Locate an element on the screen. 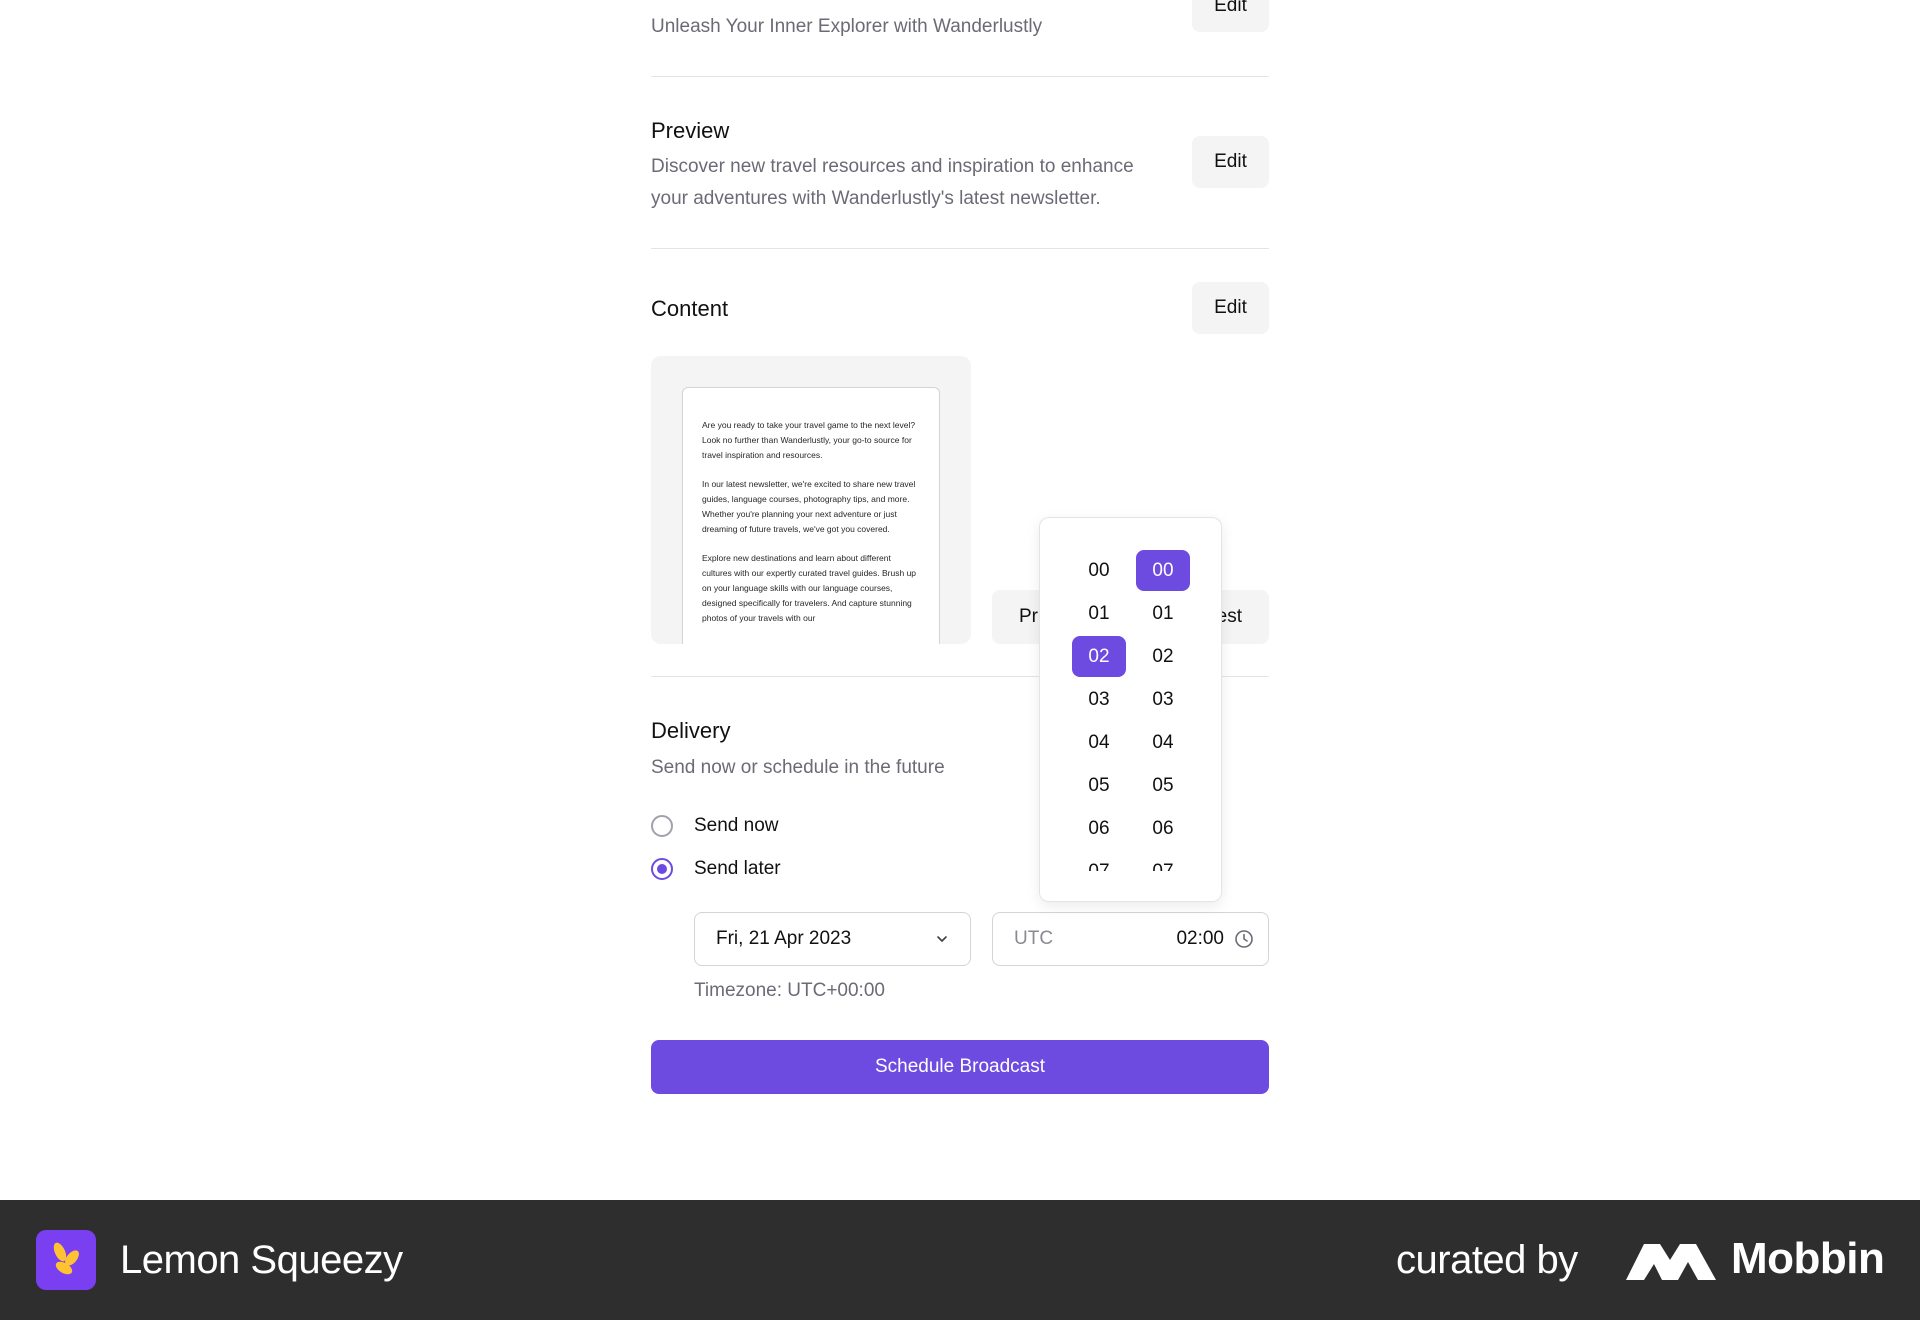 This screenshot has height=1320, width=1920. minutes-column: 0001020304050607 is located at coordinates (1163, 722).